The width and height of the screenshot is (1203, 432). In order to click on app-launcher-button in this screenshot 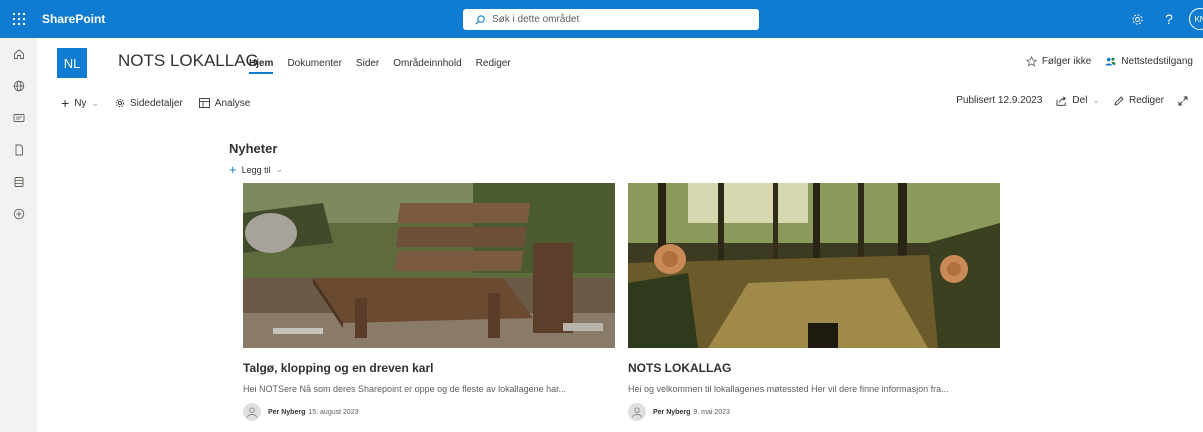, I will do `click(19, 19)`.